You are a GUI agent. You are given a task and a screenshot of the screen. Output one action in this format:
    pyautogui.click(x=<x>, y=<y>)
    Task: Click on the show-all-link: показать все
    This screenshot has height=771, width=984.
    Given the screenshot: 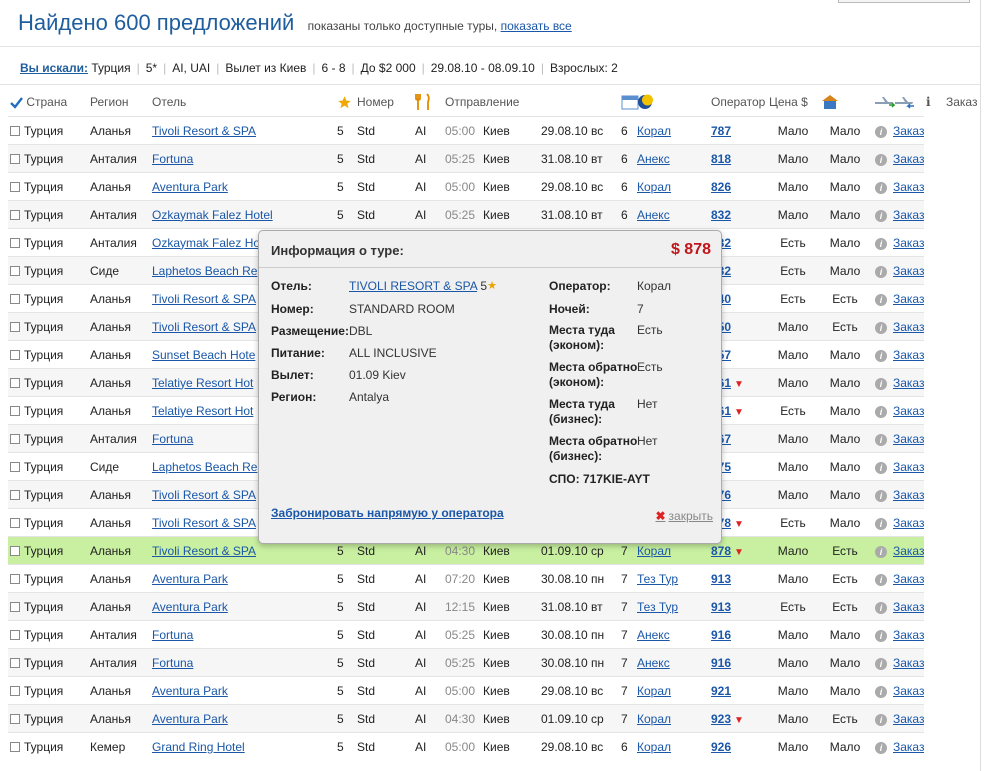 What is the action you would take?
    pyautogui.click(x=536, y=26)
    